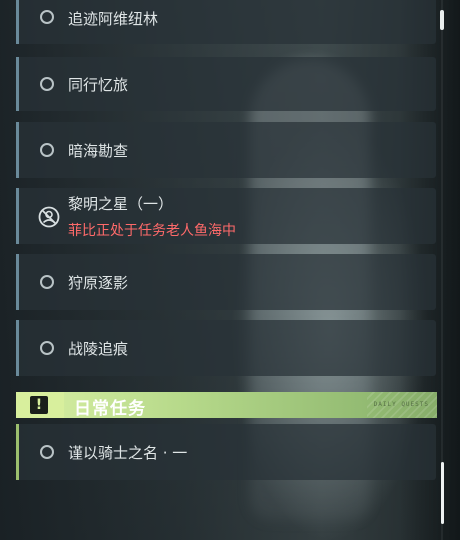  What do you see at coordinates (442, 20) in the screenshot?
I see `scrollbar-top-marker` at bounding box center [442, 20].